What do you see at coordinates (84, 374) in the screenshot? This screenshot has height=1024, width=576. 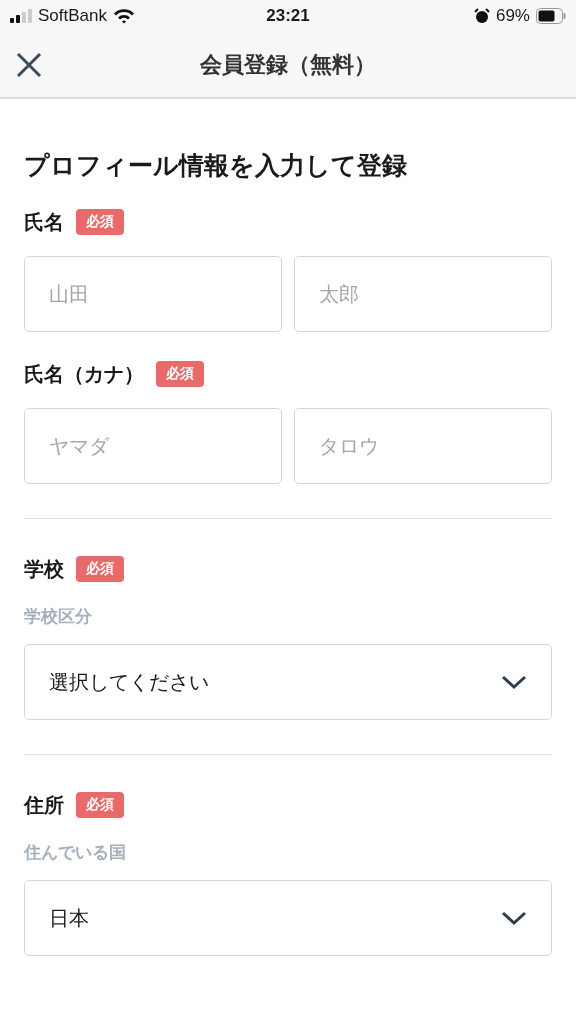 I see `field-label: 氏名（カナ）` at bounding box center [84, 374].